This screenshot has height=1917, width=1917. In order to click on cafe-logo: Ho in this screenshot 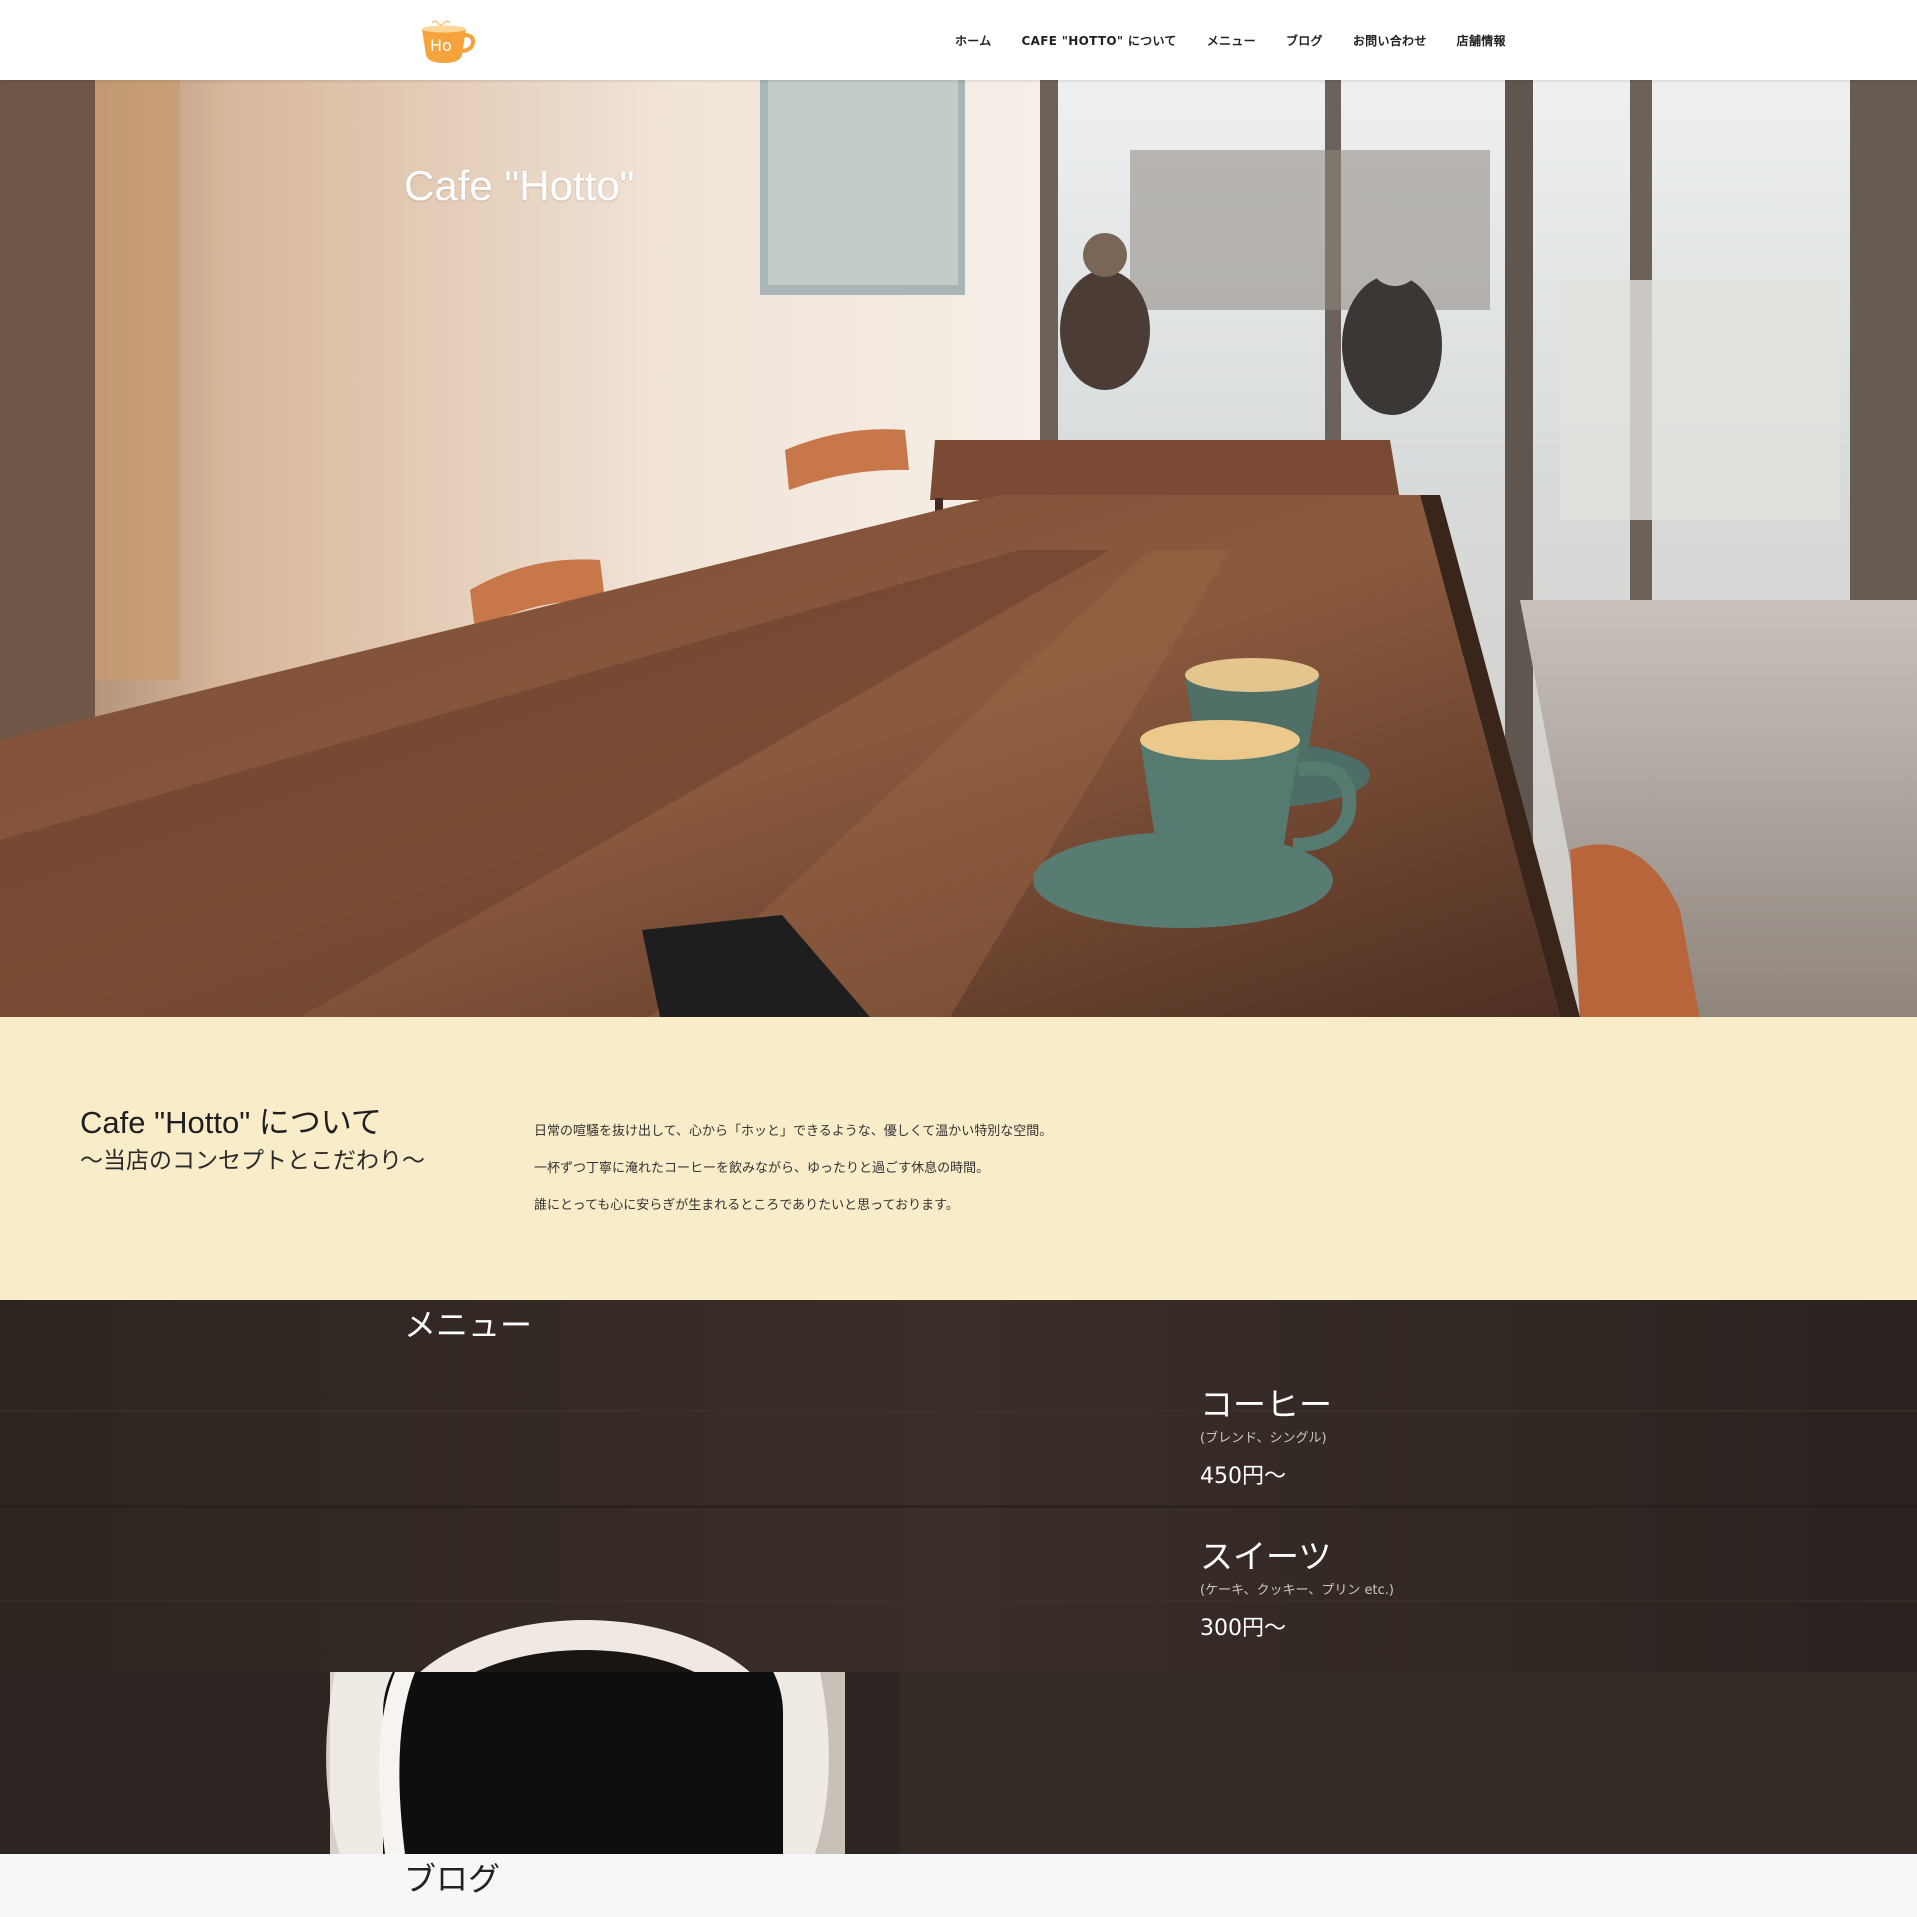, I will do `click(447, 42)`.